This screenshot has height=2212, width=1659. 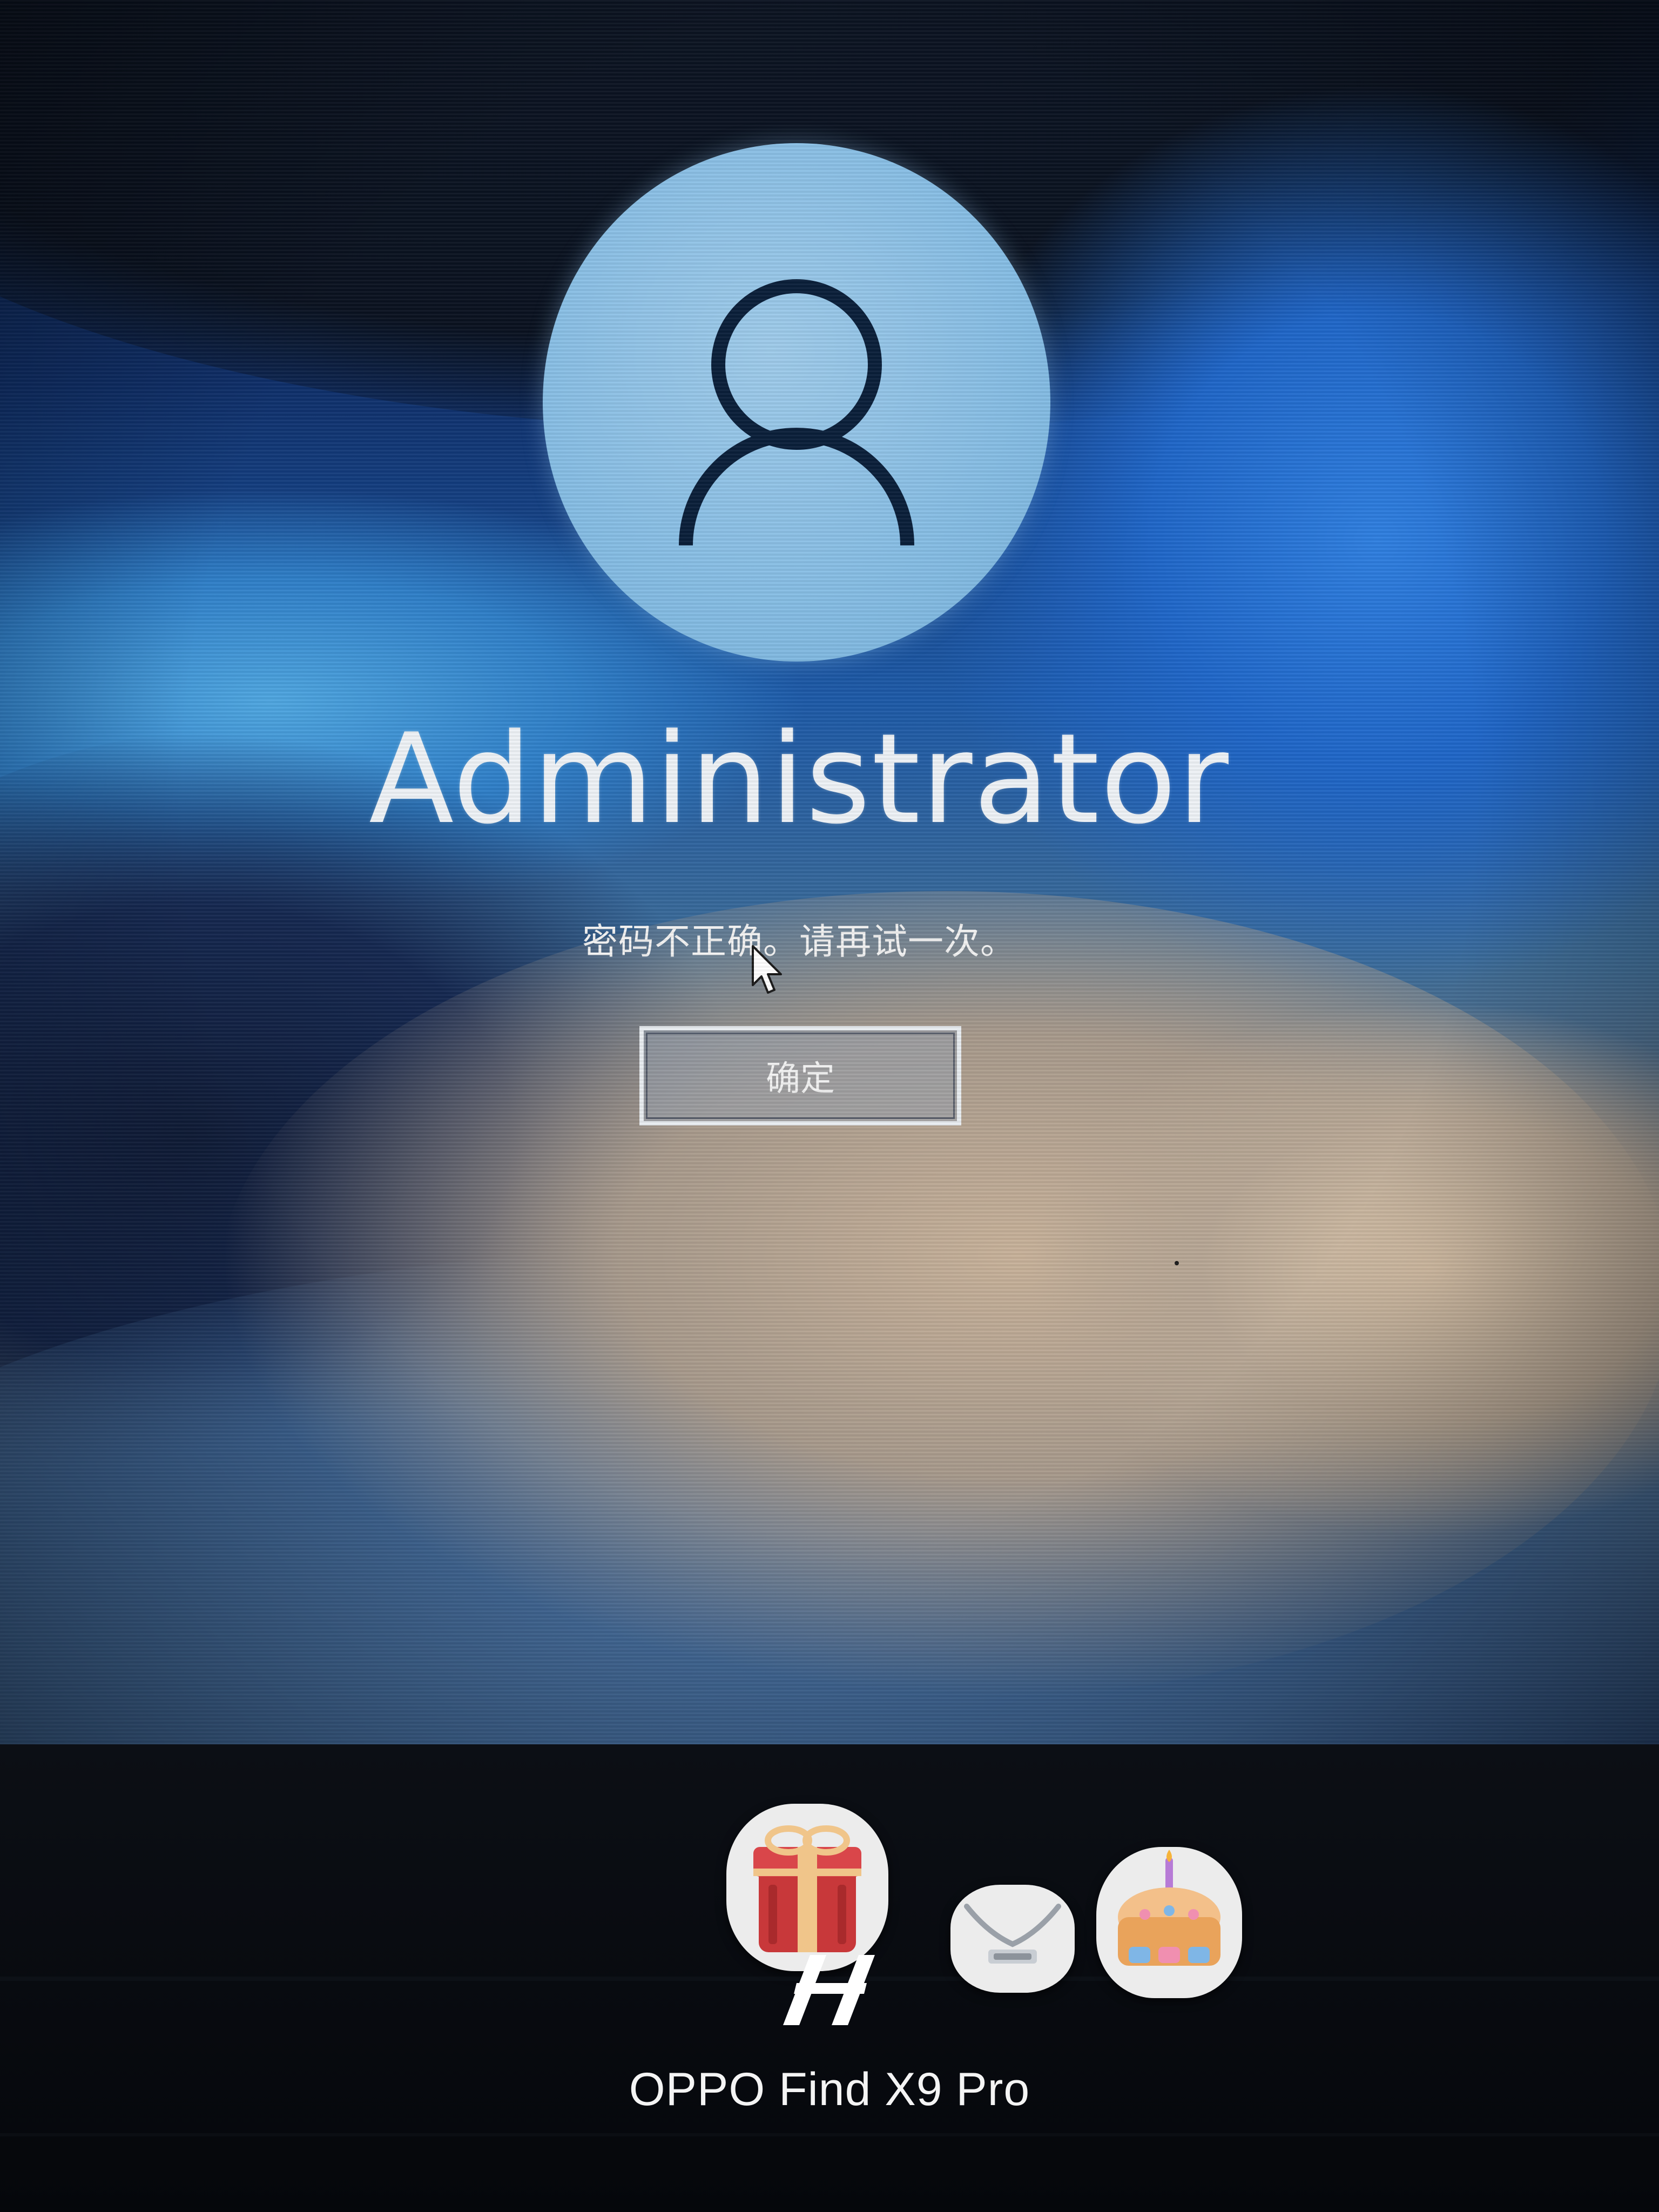 What do you see at coordinates (807, 1887) in the screenshot?
I see `gift-box-sticker` at bounding box center [807, 1887].